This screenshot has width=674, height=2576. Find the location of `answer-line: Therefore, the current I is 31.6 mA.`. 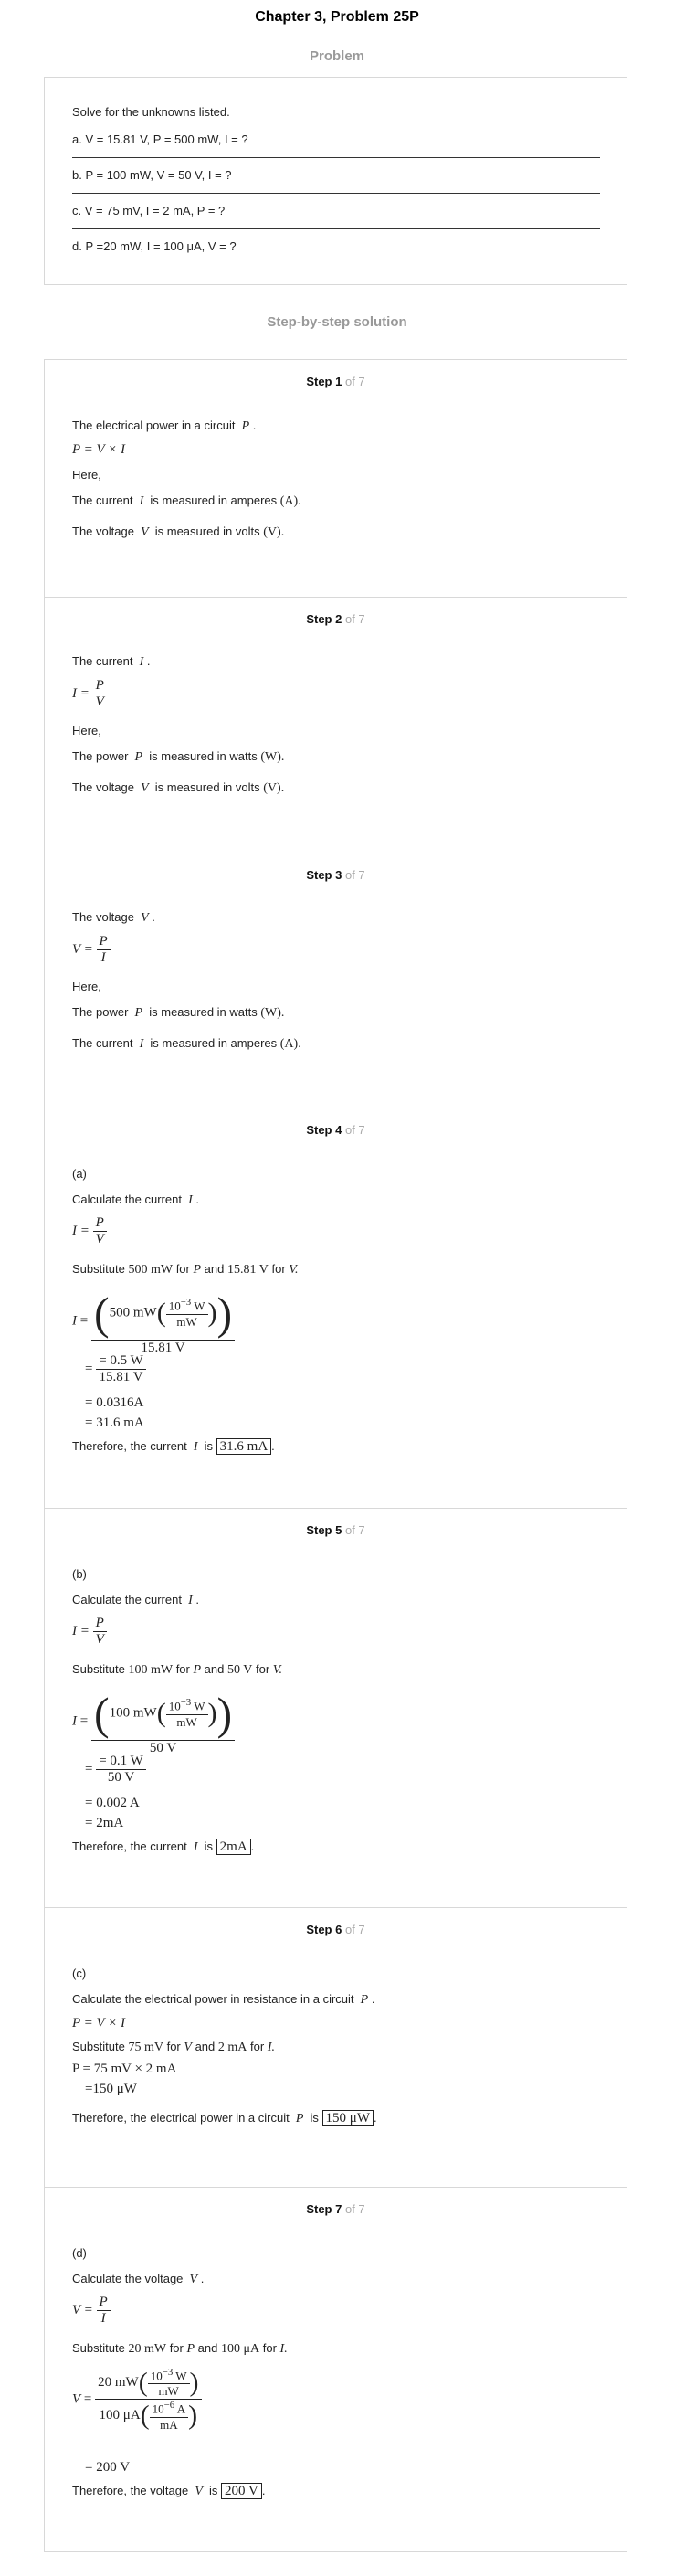

answer-line: Therefore, the current I is 31.6 mA. is located at coordinates (173, 1446).